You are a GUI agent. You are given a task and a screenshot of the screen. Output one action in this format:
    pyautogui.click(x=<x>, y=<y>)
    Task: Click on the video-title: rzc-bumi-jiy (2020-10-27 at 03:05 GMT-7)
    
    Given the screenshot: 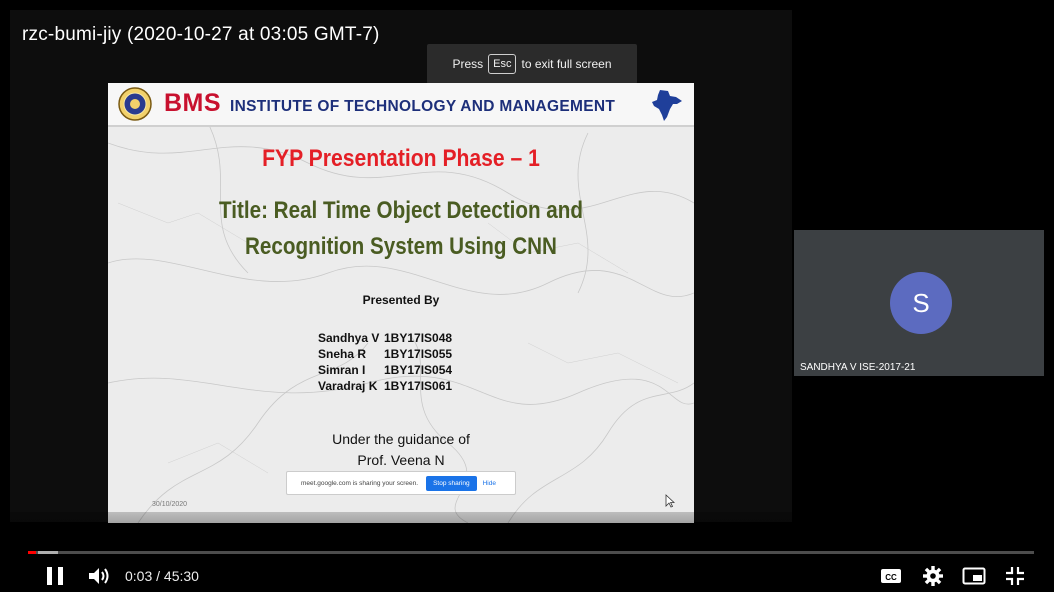 What is the action you would take?
    pyautogui.click(x=201, y=34)
    